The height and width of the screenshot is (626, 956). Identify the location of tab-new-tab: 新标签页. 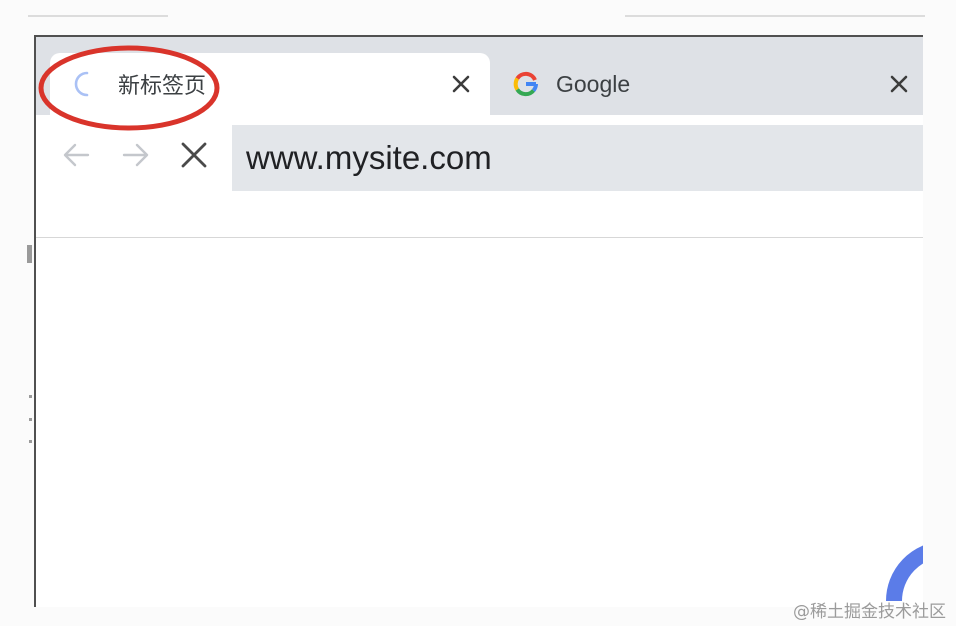
(270, 84).